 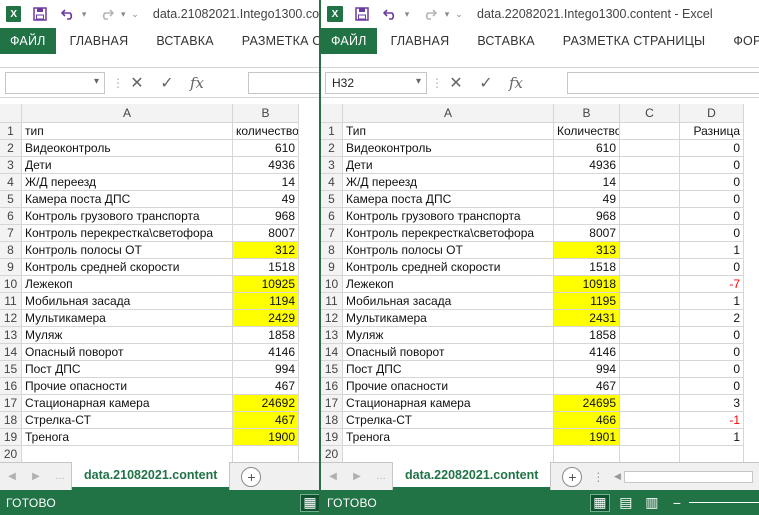 I want to click on cell-c10, so click(x=650, y=284).